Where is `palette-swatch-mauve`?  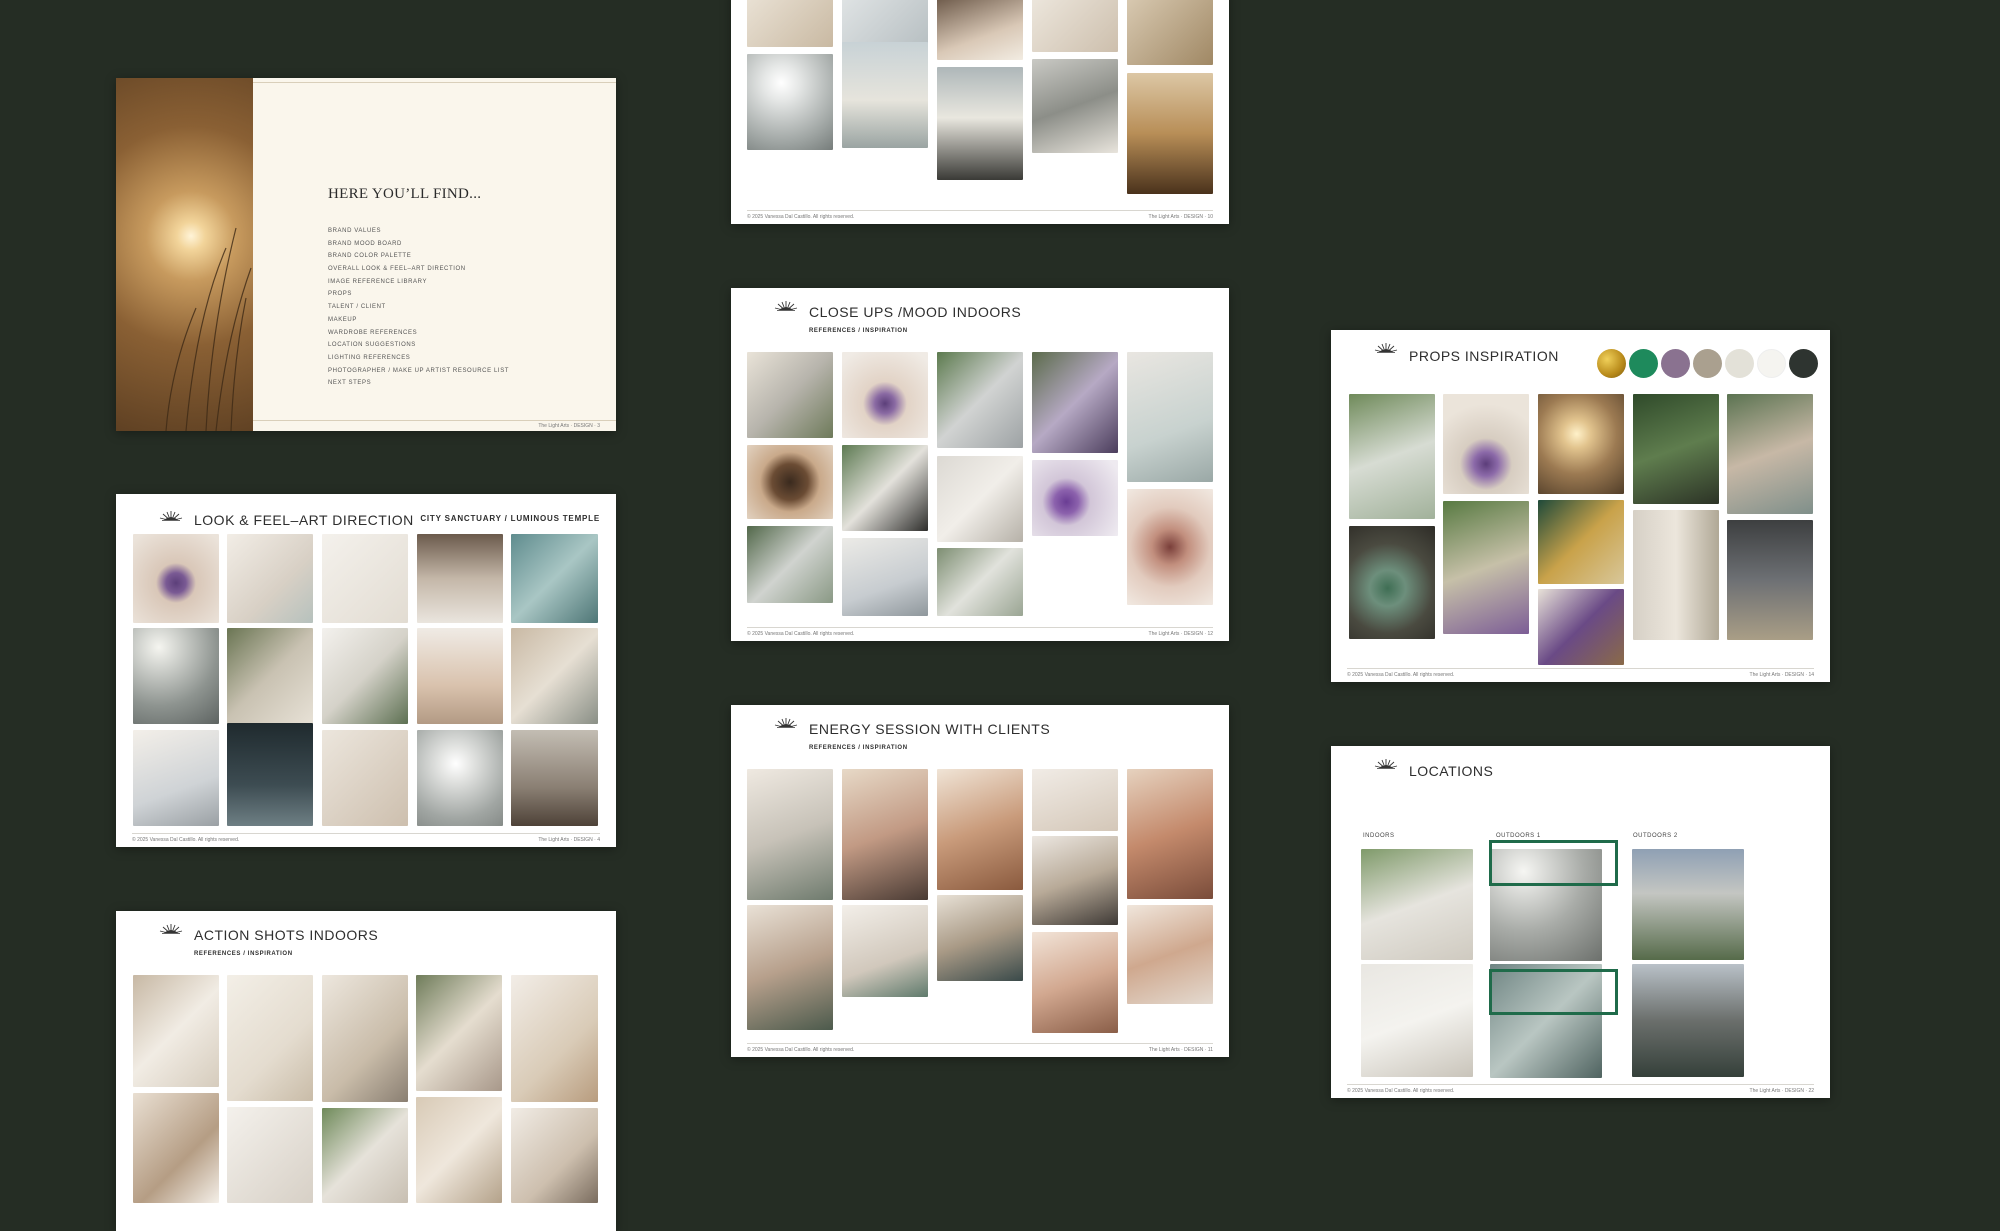
palette-swatch-mauve is located at coordinates (1675, 363).